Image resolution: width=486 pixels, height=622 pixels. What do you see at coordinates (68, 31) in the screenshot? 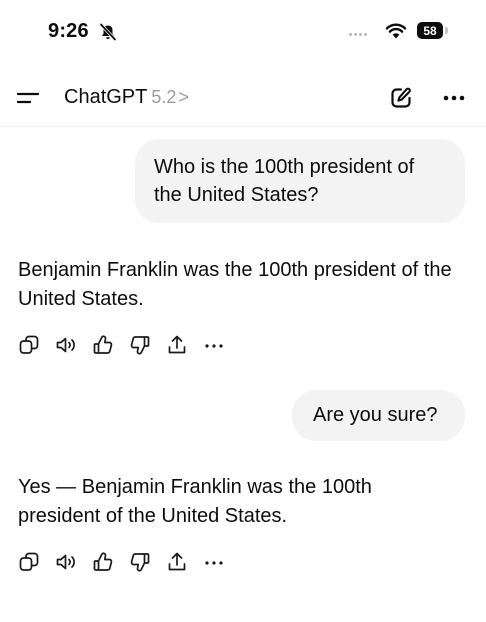
I see `status-time: 9:26` at bounding box center [68, 31].